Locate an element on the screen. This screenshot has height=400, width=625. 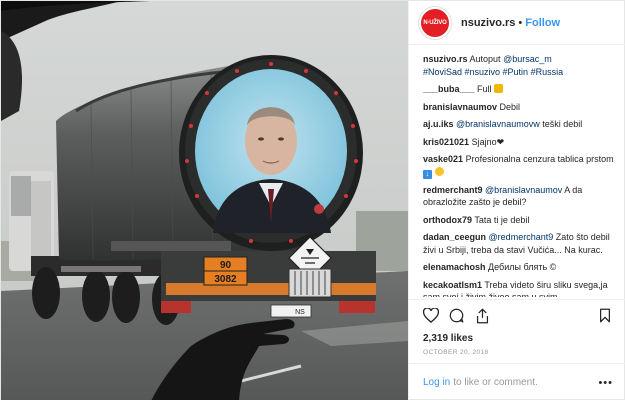
plate-top-text: 90 is located at coordinates (226, 265).